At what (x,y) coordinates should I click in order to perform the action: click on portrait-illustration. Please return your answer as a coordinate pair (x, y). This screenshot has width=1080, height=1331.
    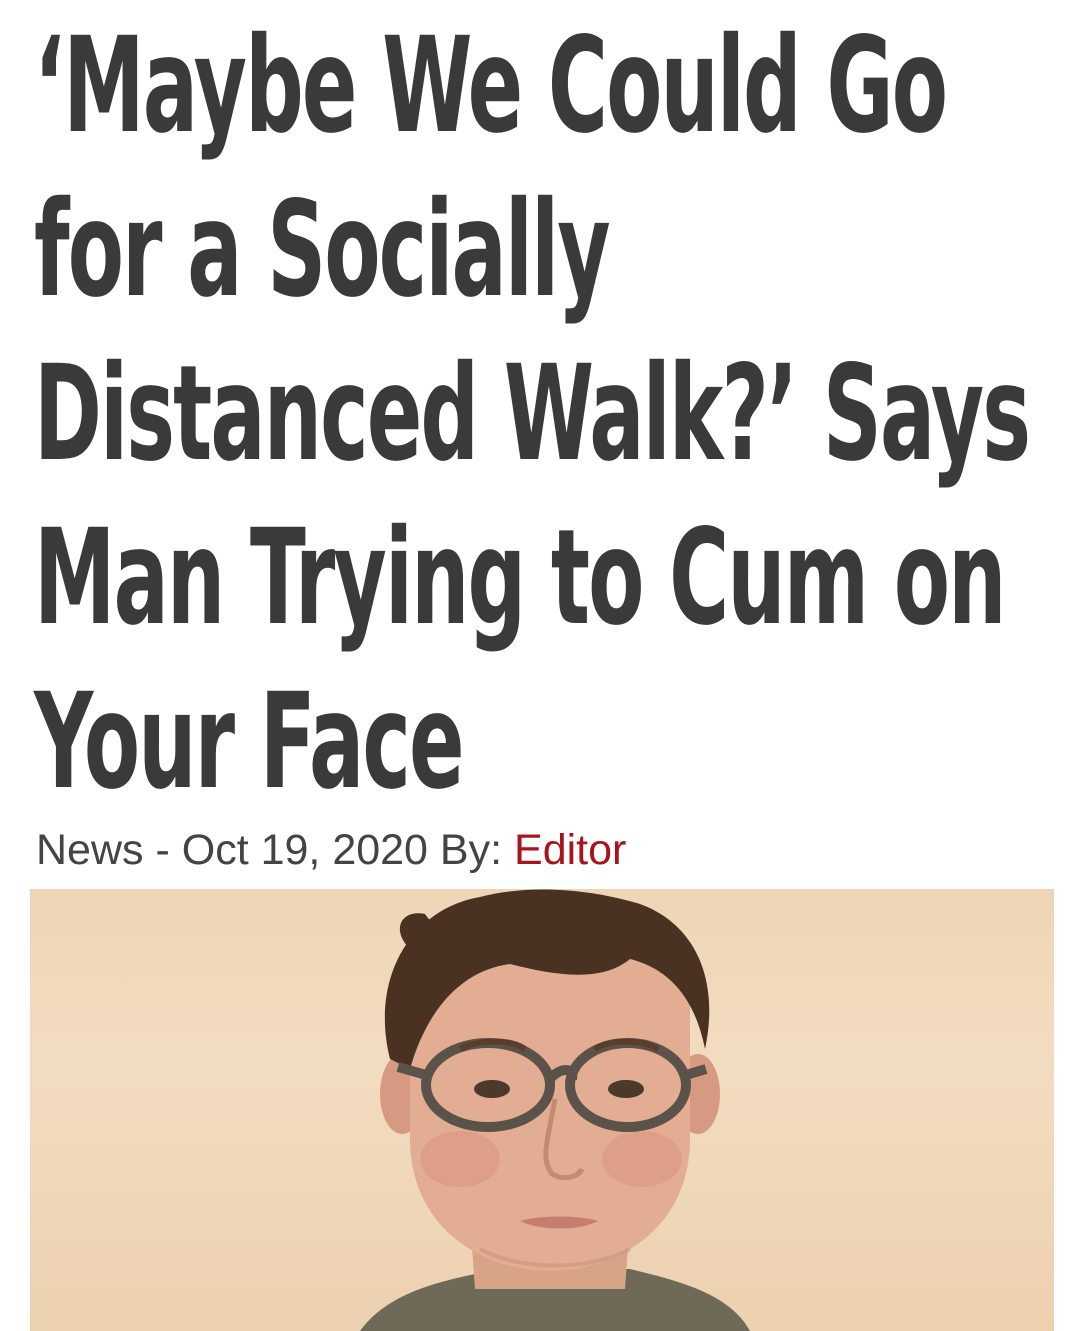
    Looking at the image, I should click on (555, 1110).